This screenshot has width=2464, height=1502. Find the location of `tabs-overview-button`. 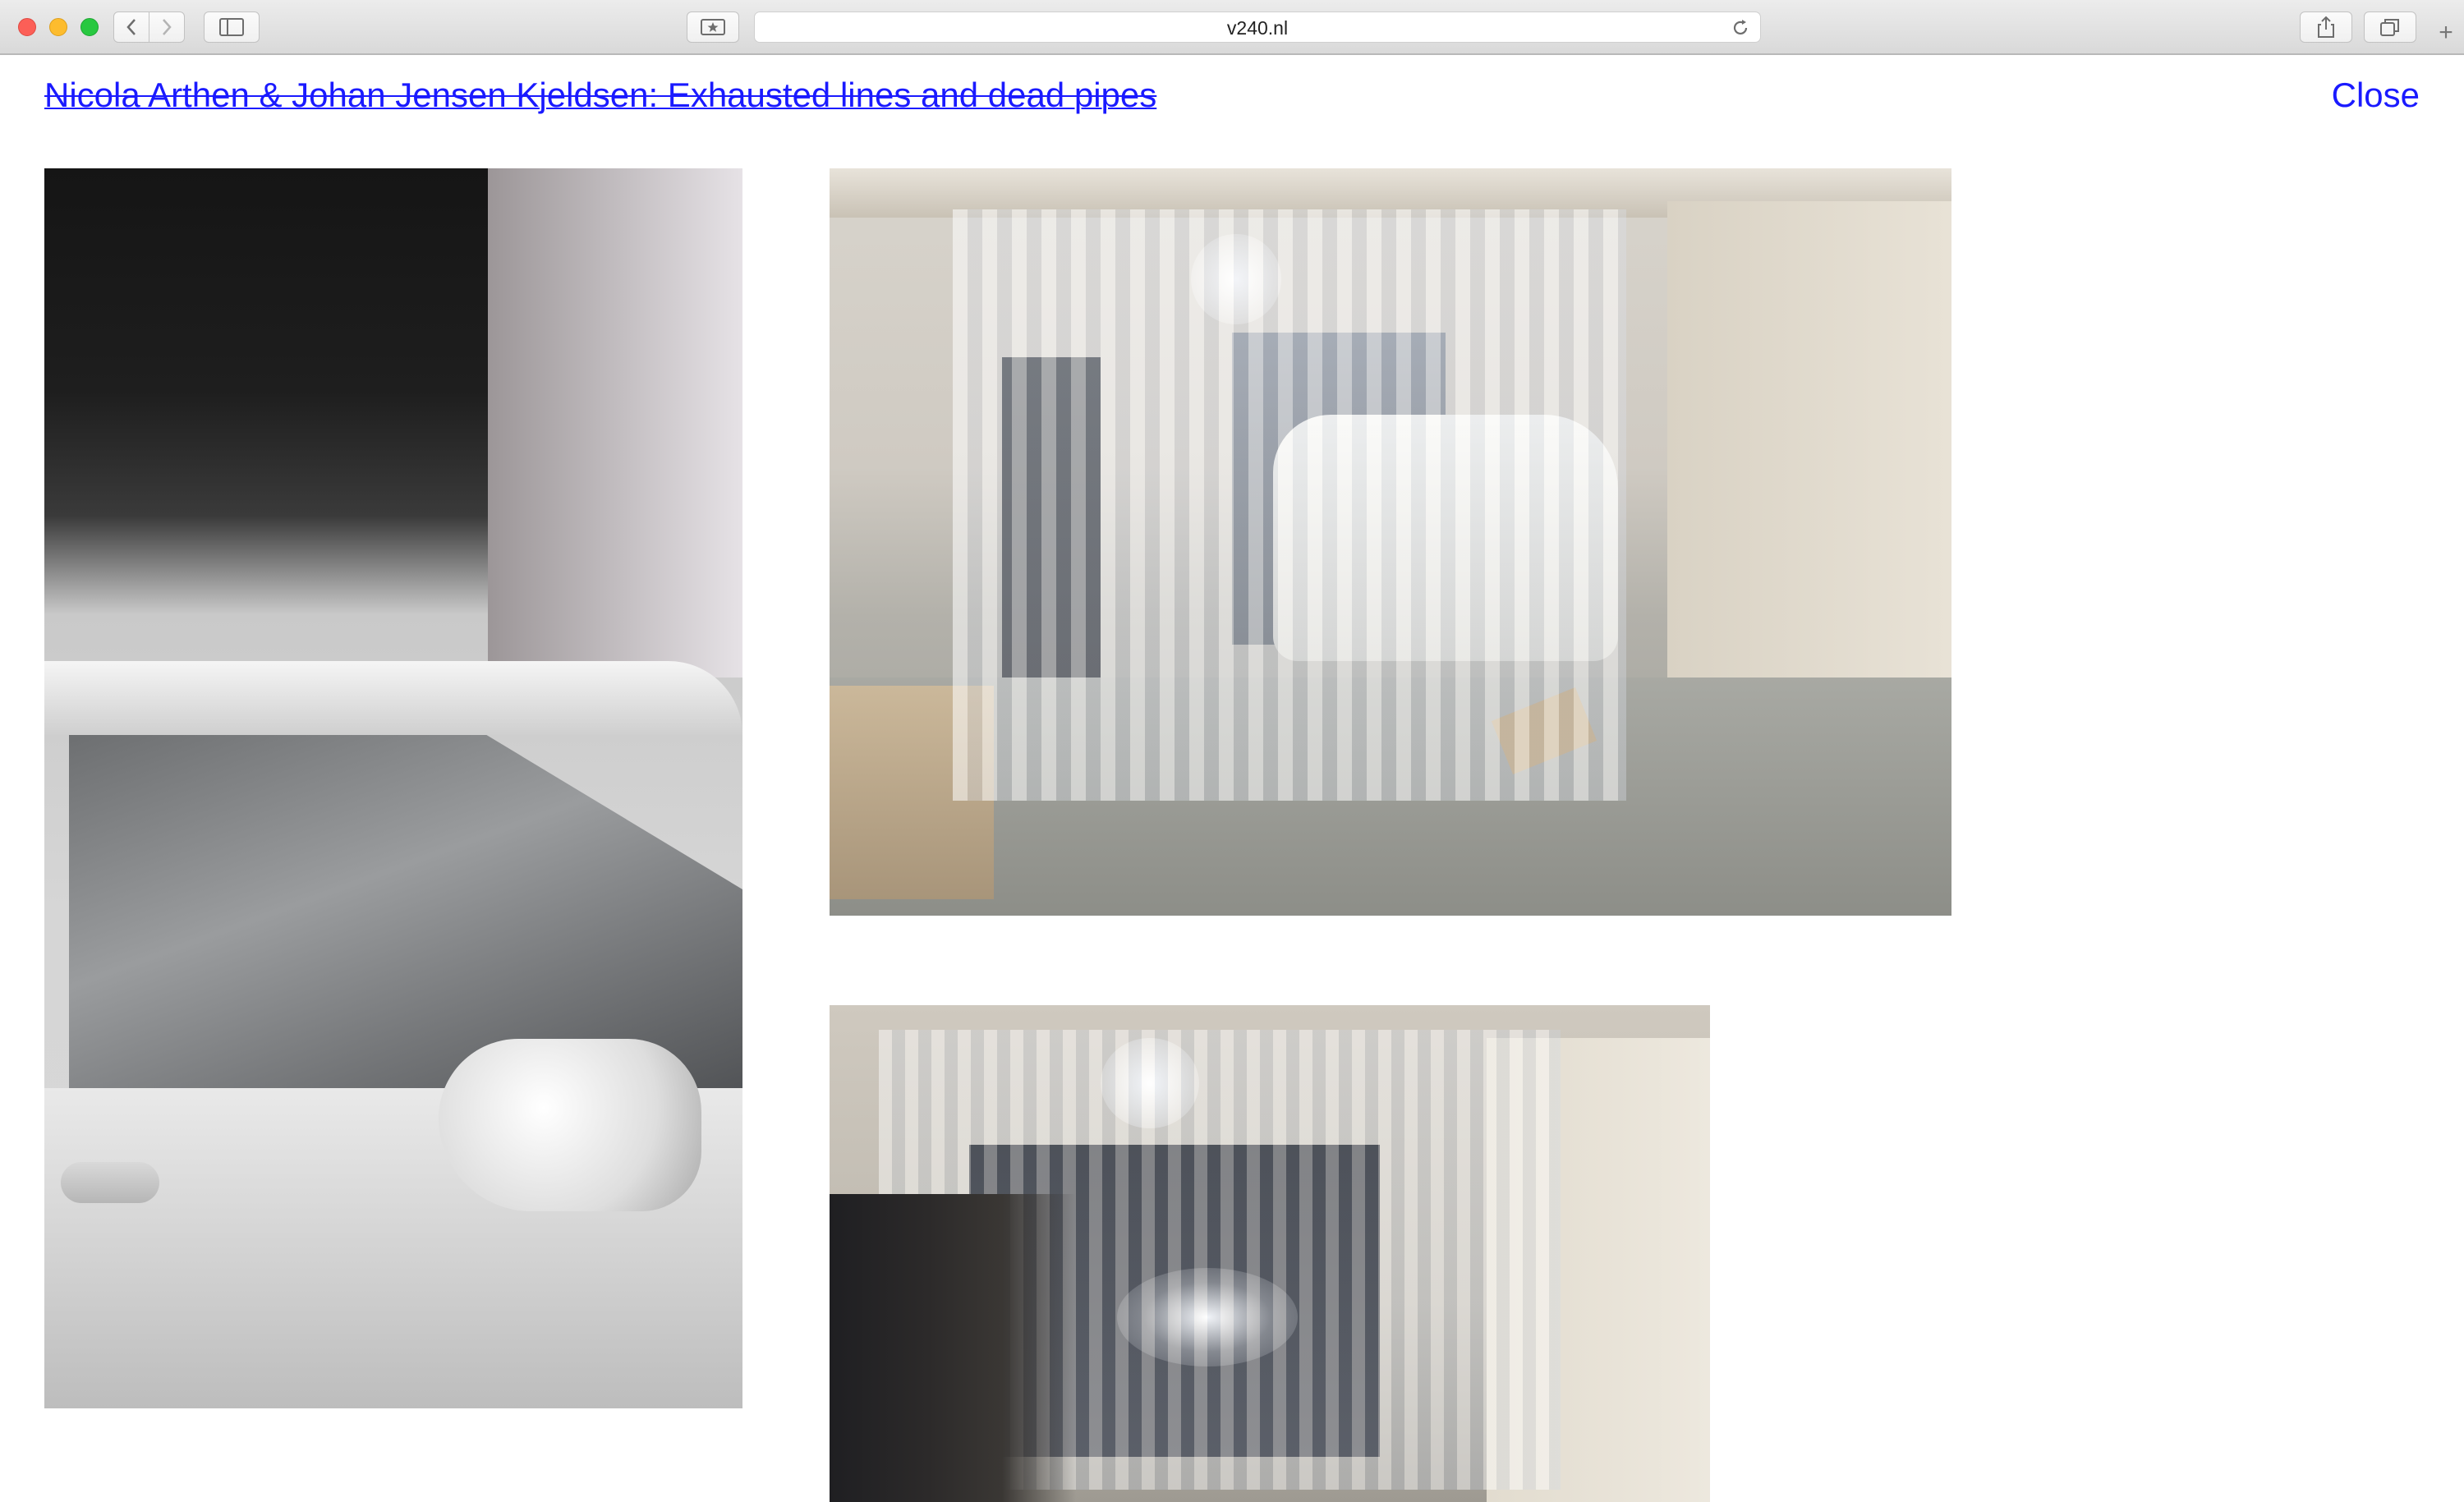

tabs-overview-button is located at coordinates (2390, 27).